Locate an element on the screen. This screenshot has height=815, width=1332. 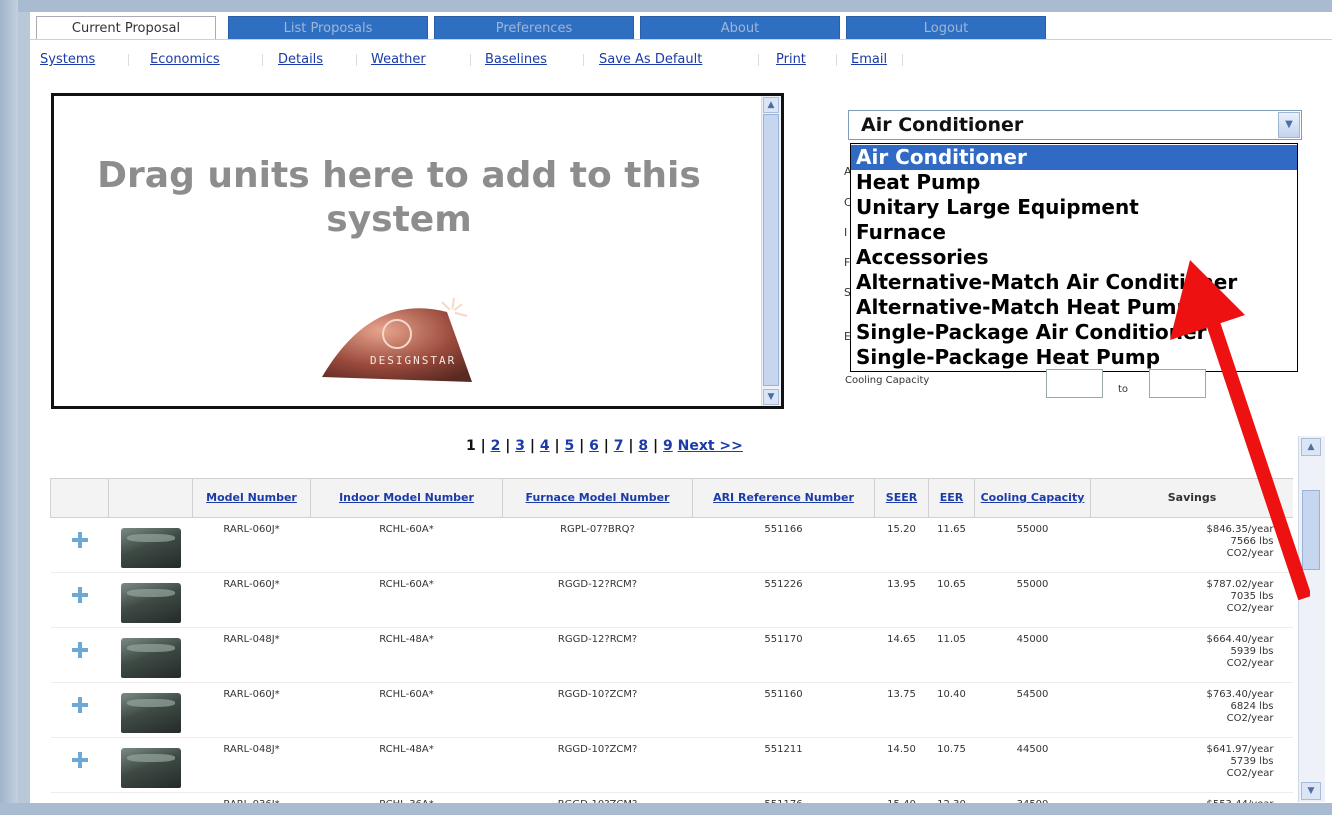
tab-current-proposal: Current Proposal is located at coordinates (126, 28).